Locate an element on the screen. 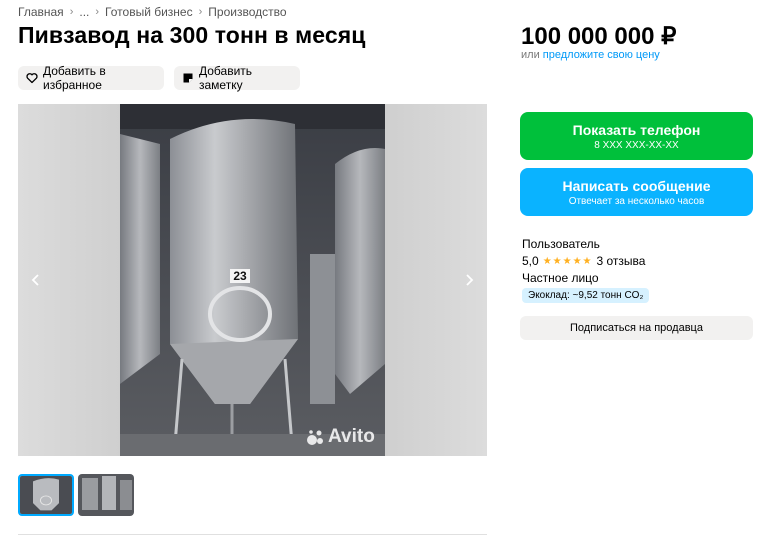 This screenshot has height=550, width=760. breadcrumb-production: Производство is located at coordinates (247, 12).